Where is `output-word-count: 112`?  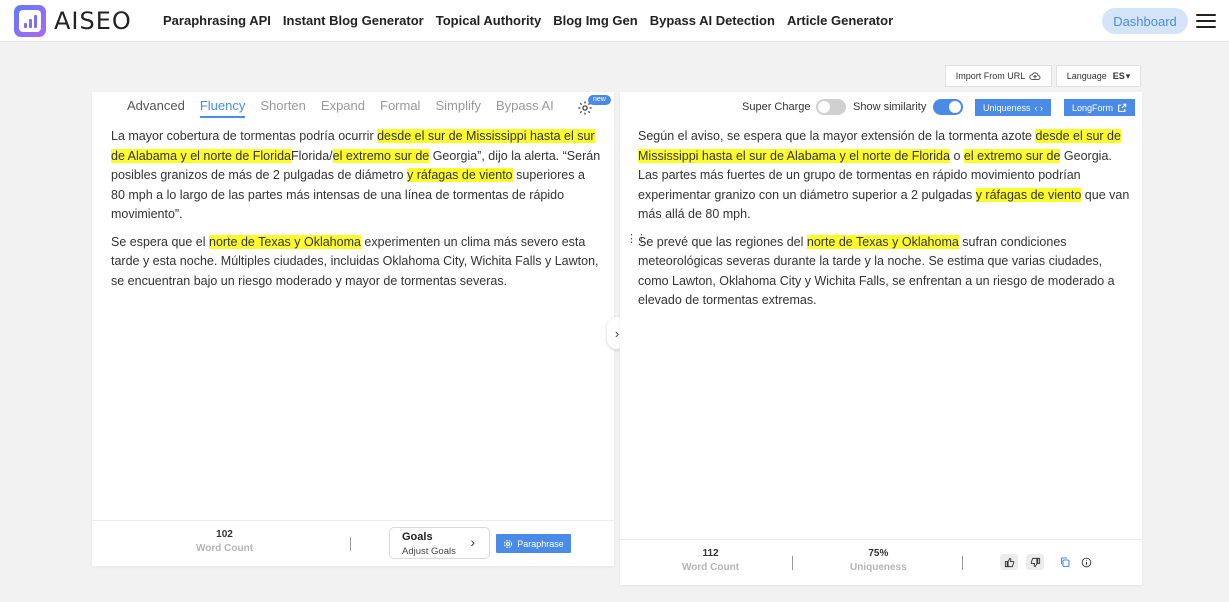
output-word-count: 112 is located at coordinates (710, 553).